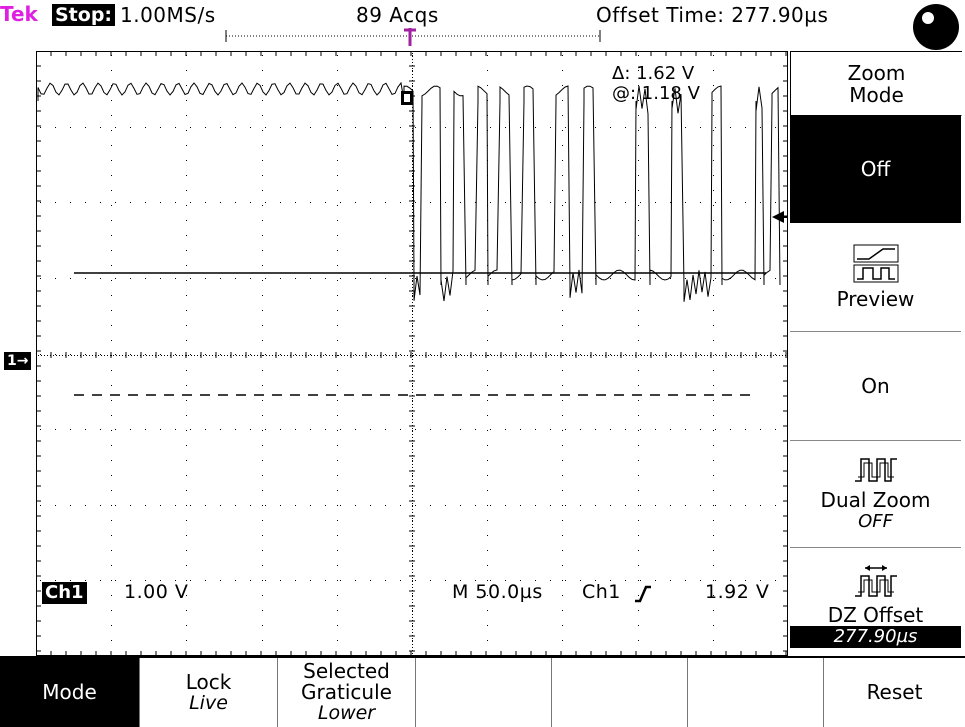 The width and height of the screenshot is (965, 727). Describe the element at coordinates (156, 592) in the screenshot. I see `channel-scale: 1.00 V` at that location.